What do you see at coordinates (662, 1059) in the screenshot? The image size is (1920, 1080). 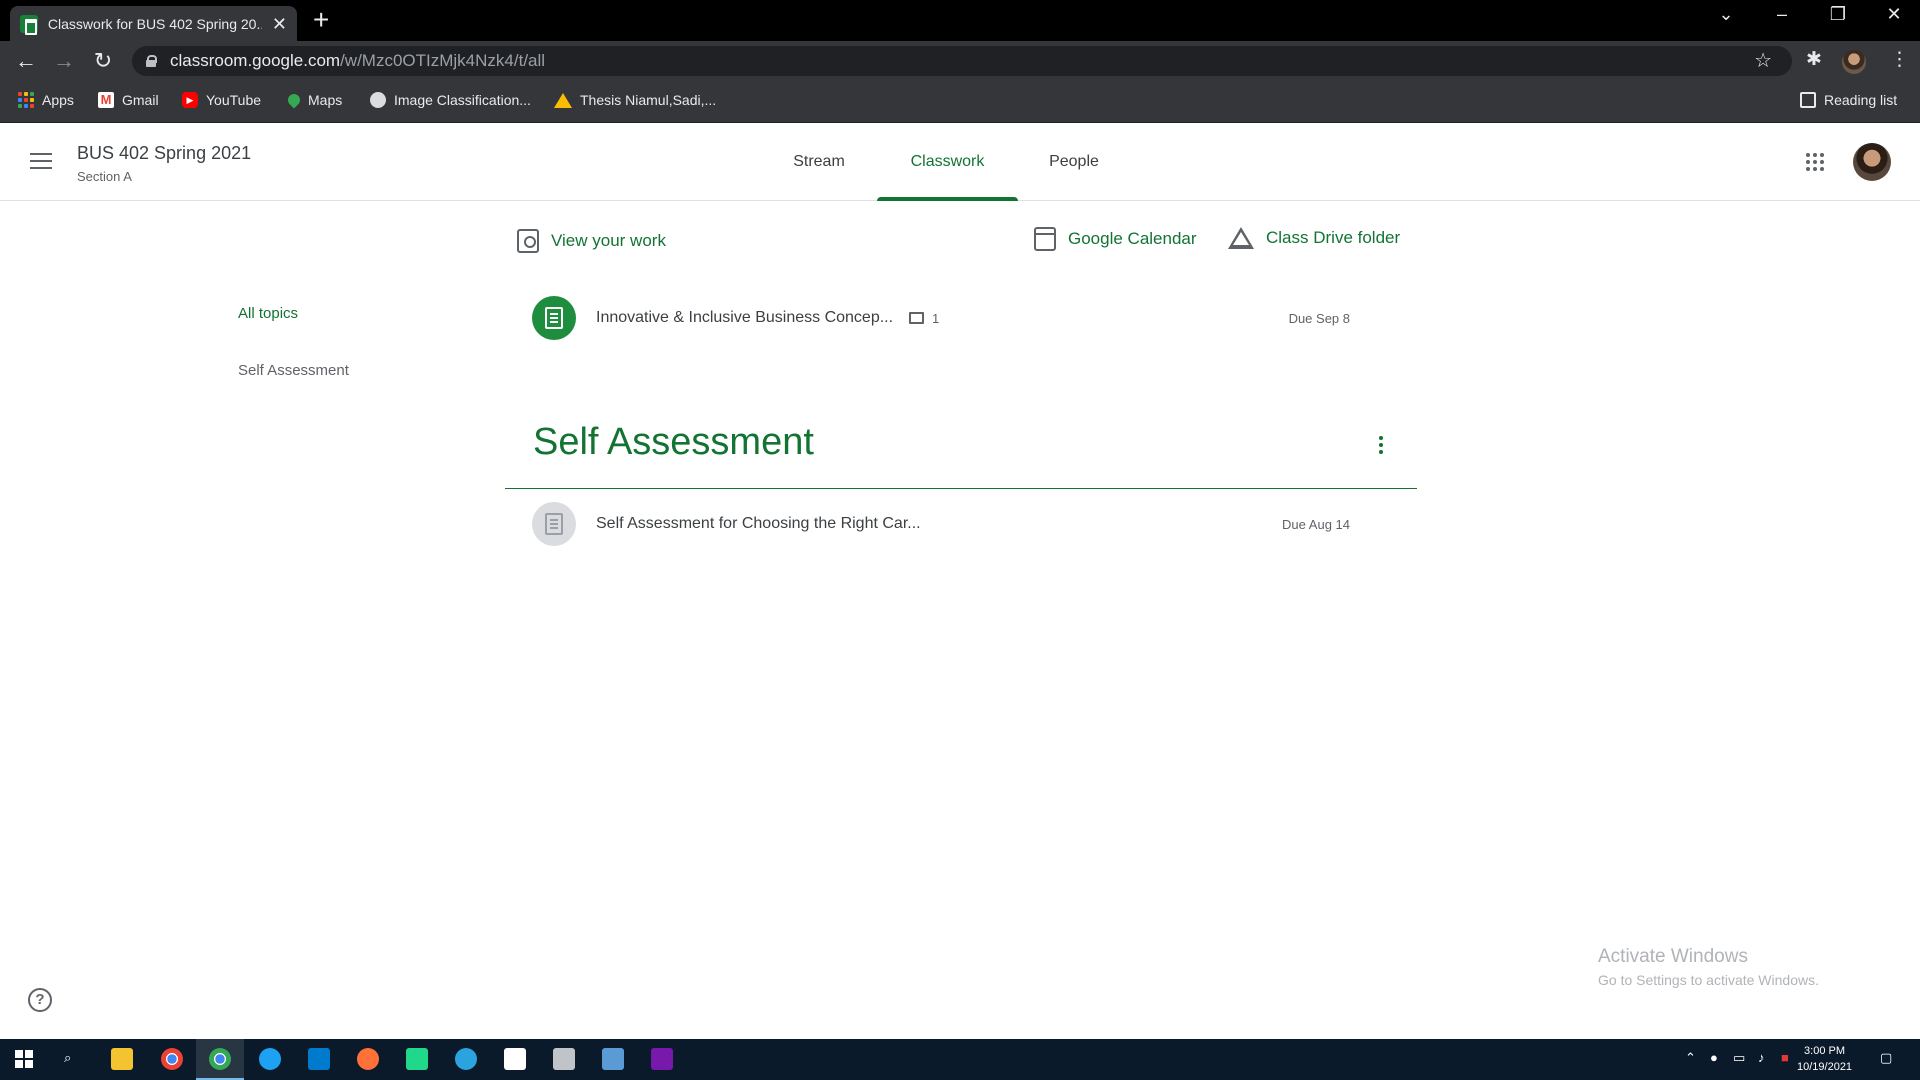 I see `onenote-icon` at bounding box center [662, 1059].